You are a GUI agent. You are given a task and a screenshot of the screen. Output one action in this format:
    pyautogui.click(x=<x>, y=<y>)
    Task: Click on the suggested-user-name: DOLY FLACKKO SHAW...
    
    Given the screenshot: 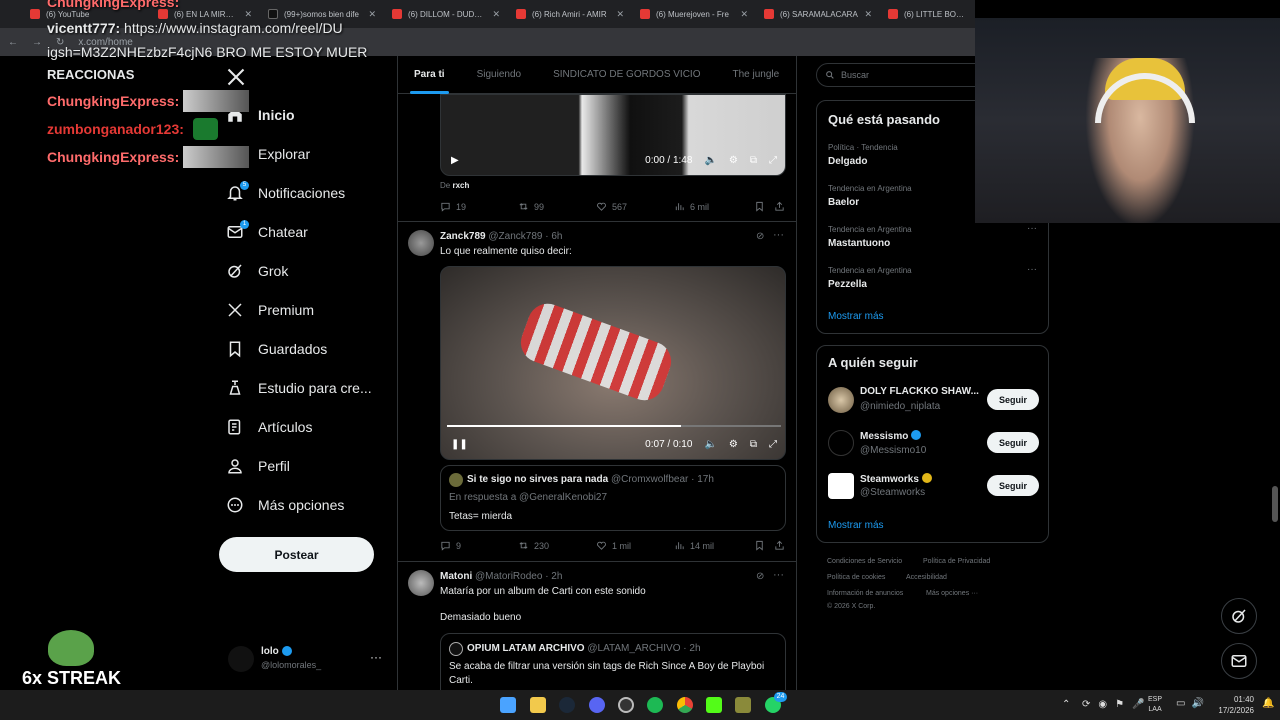 What is the action you would take?
    pyautogui.click(x=919, y=391)
    